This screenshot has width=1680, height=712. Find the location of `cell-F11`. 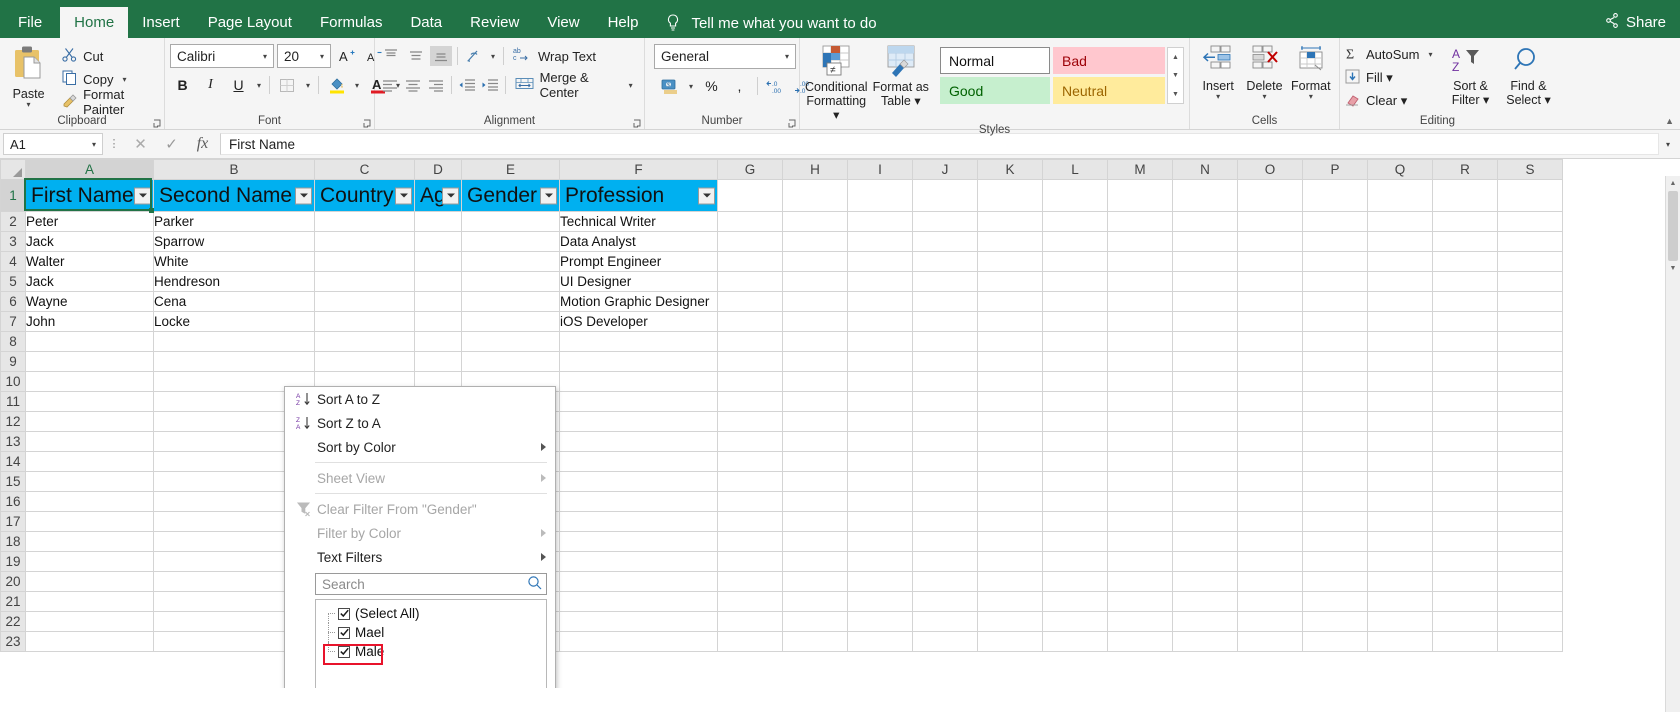

cell-F11 is located at coordinates (638, 401).